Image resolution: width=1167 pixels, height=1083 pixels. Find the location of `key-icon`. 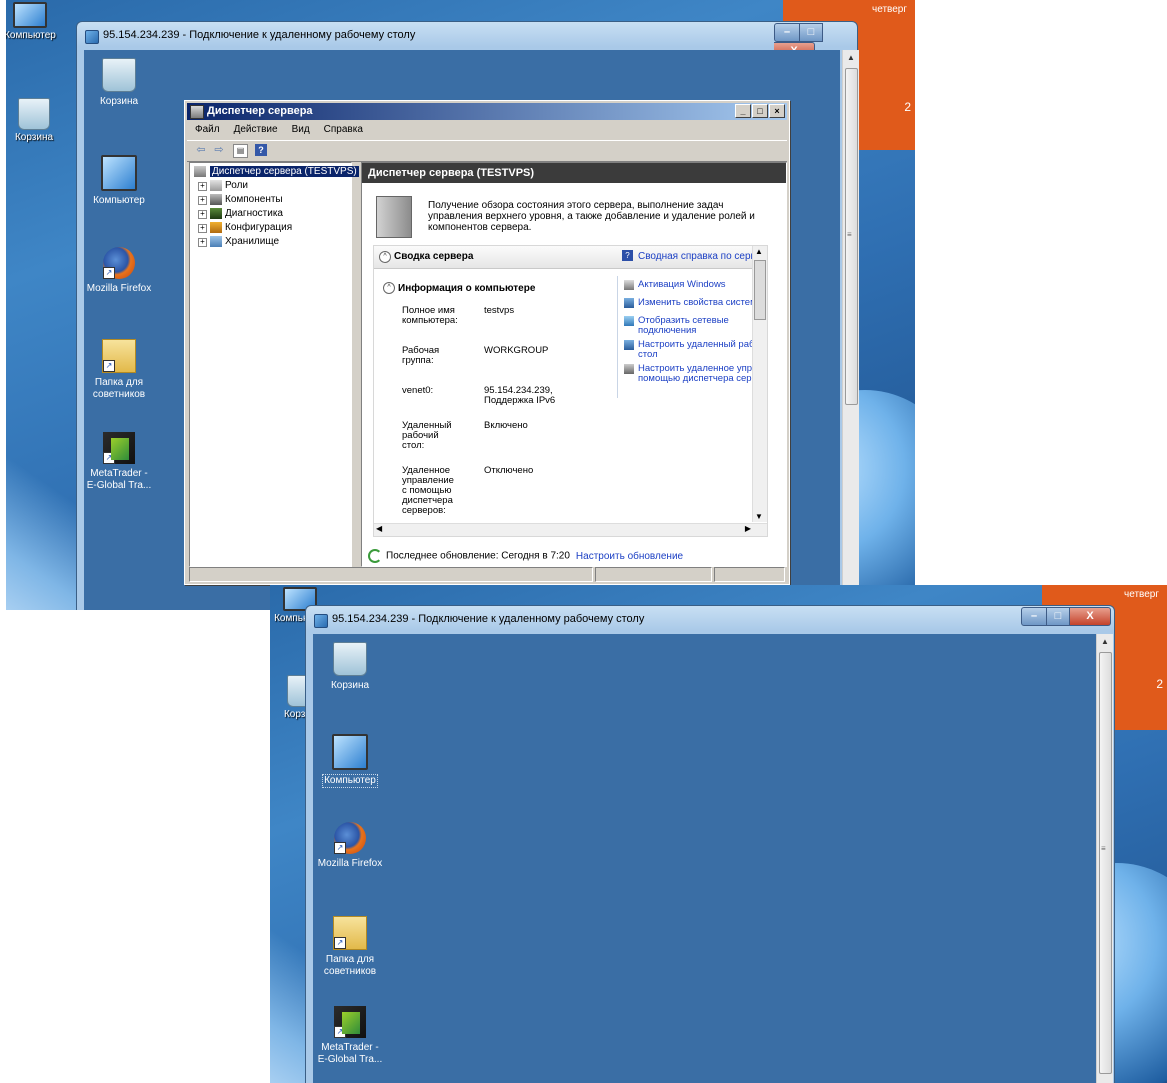

key-icon is located at coordinates (629, 285).